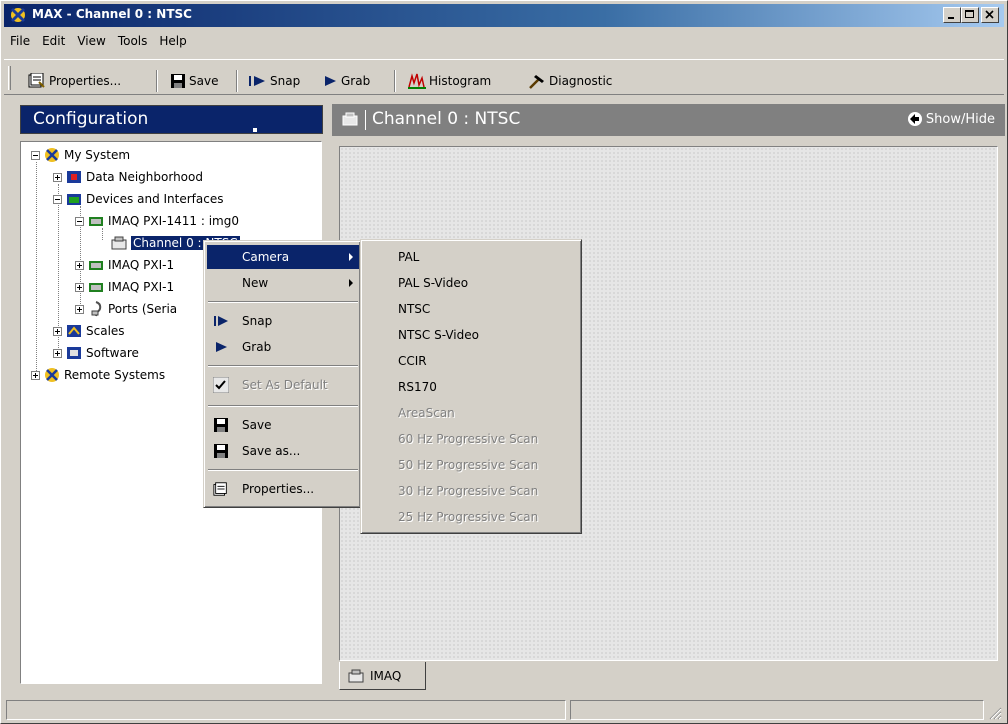 The height and width of the screenshot is (724, 1008). What do you see at coordinates (171, 119) in the screenshot?
I see `configuration-header: Configuration` at bounding box center [171, 119].